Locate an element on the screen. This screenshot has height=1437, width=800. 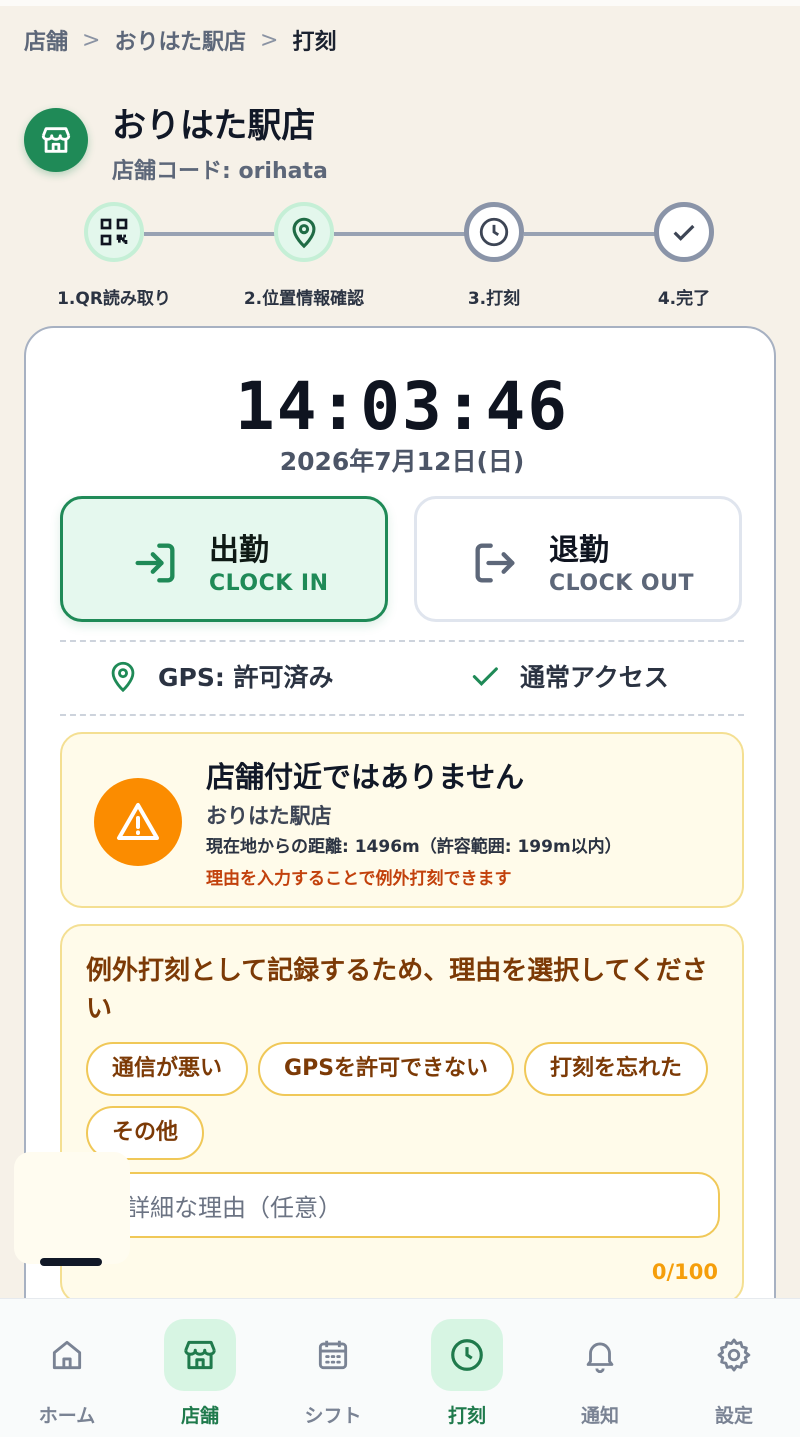
current-time: 14:03:46 is located at coordinates (402, 406).